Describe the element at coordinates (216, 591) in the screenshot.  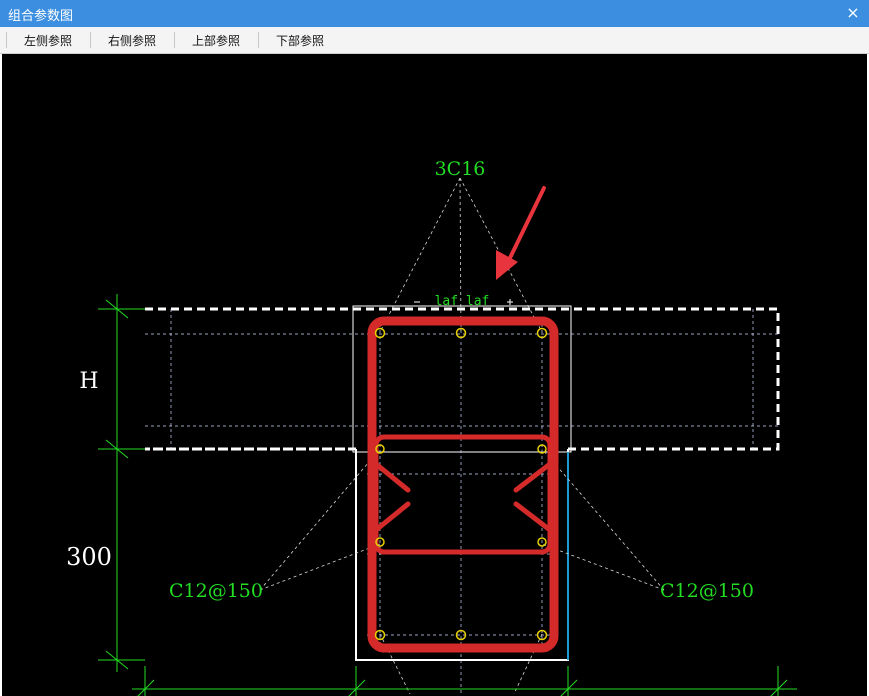
I see `left-stirrup-label: C12@150` at that location.